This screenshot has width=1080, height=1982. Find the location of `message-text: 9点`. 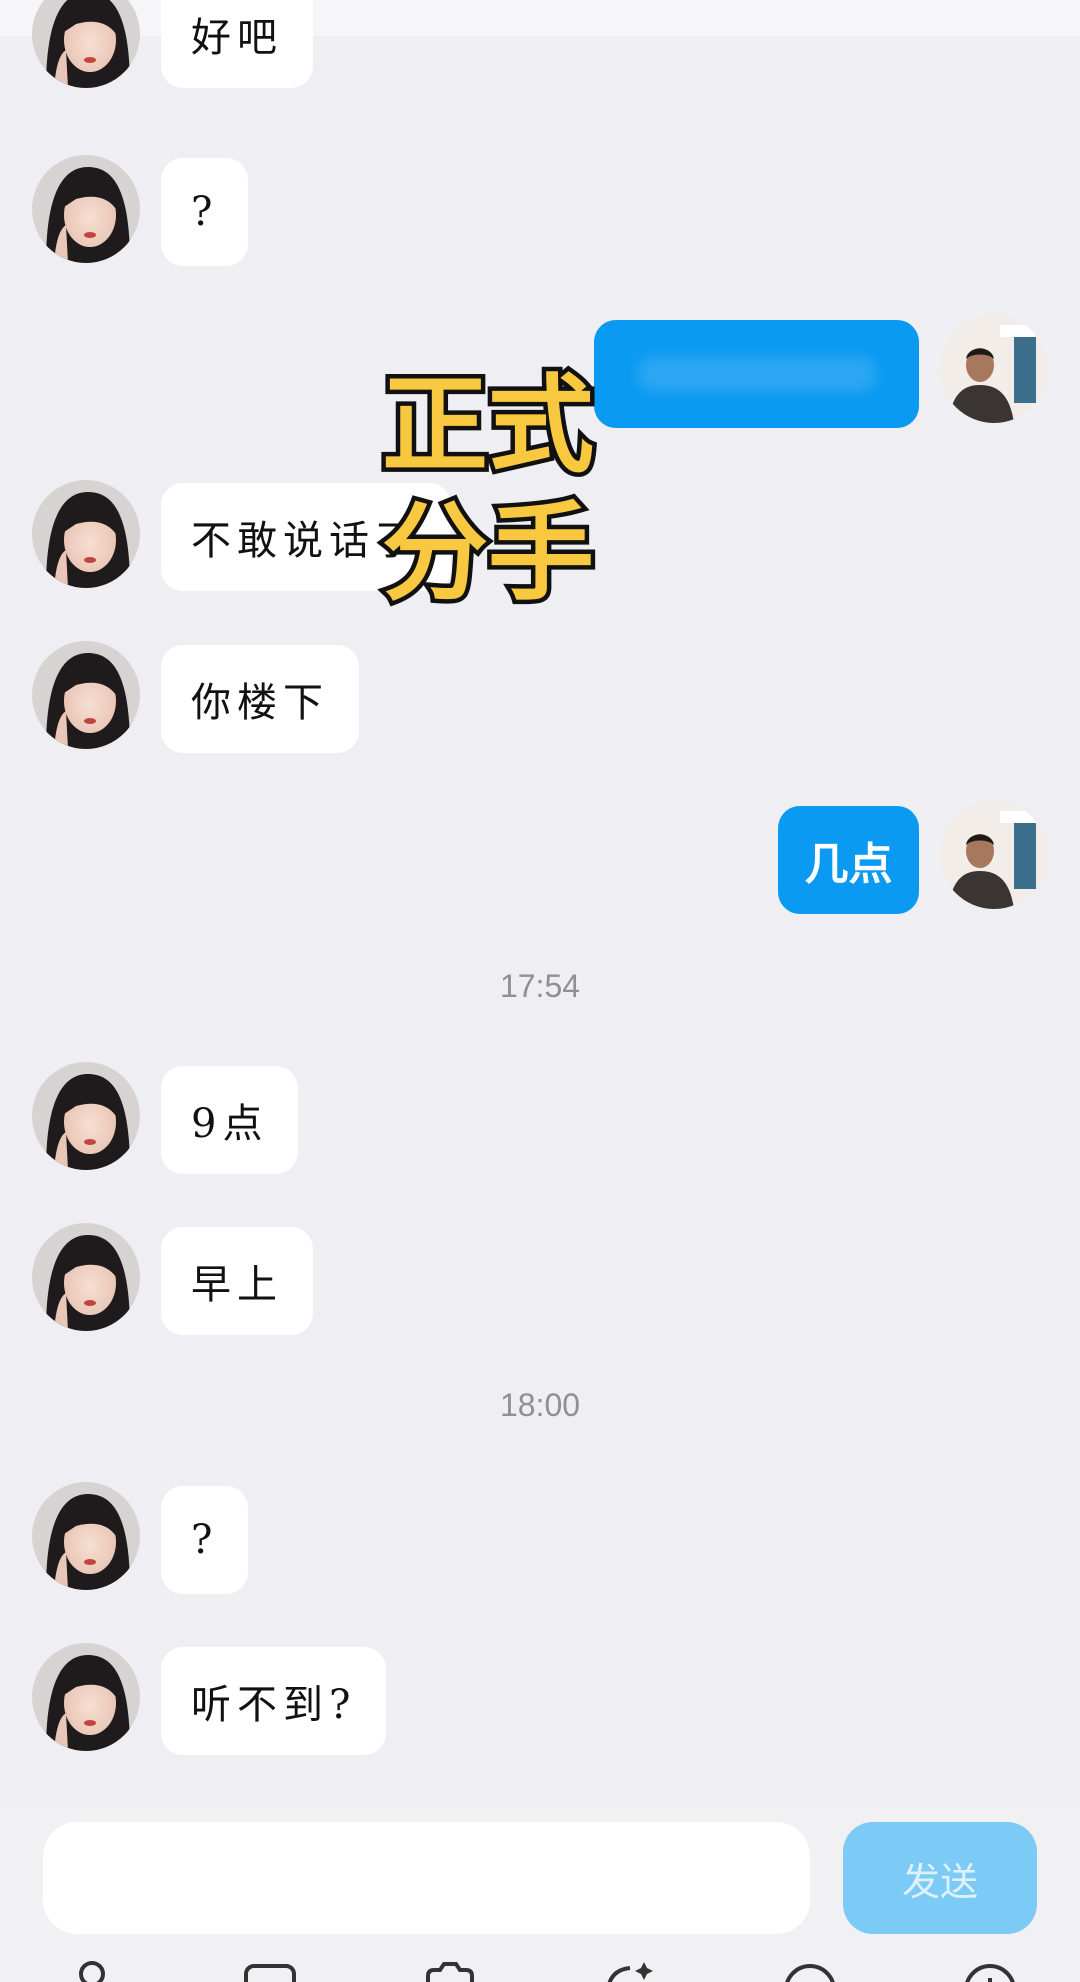

message-text: 9点 is located at coordinates (230, 1124).